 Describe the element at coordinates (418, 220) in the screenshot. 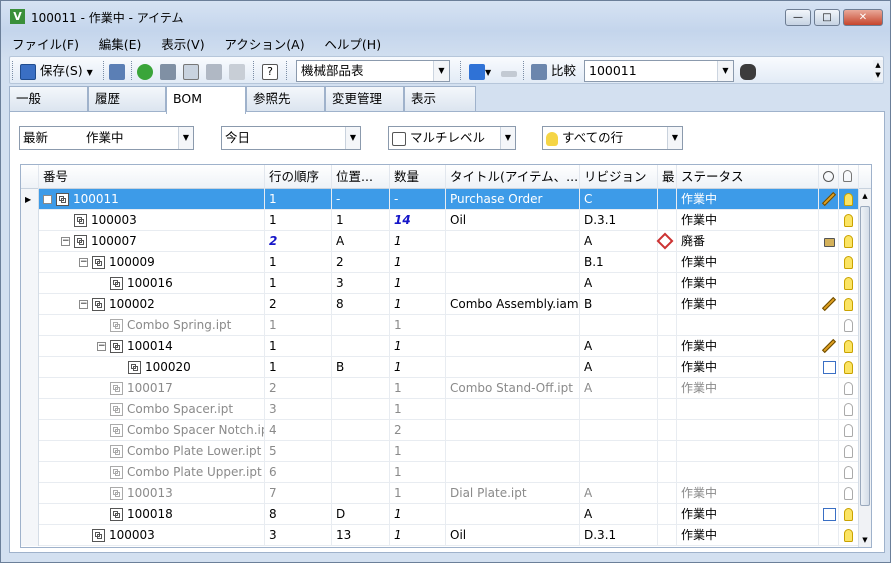

I see `cell-quantity: 14` at that location.